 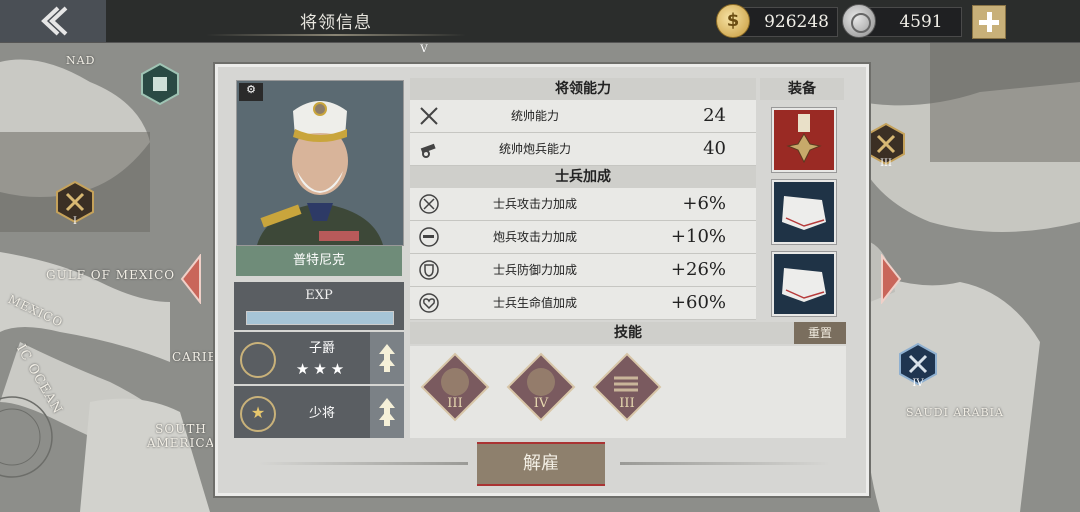 What do you see at coordinates (714, 148) in the screenshot?
I see `stat-value: 40` at bounding box center [714, 148].